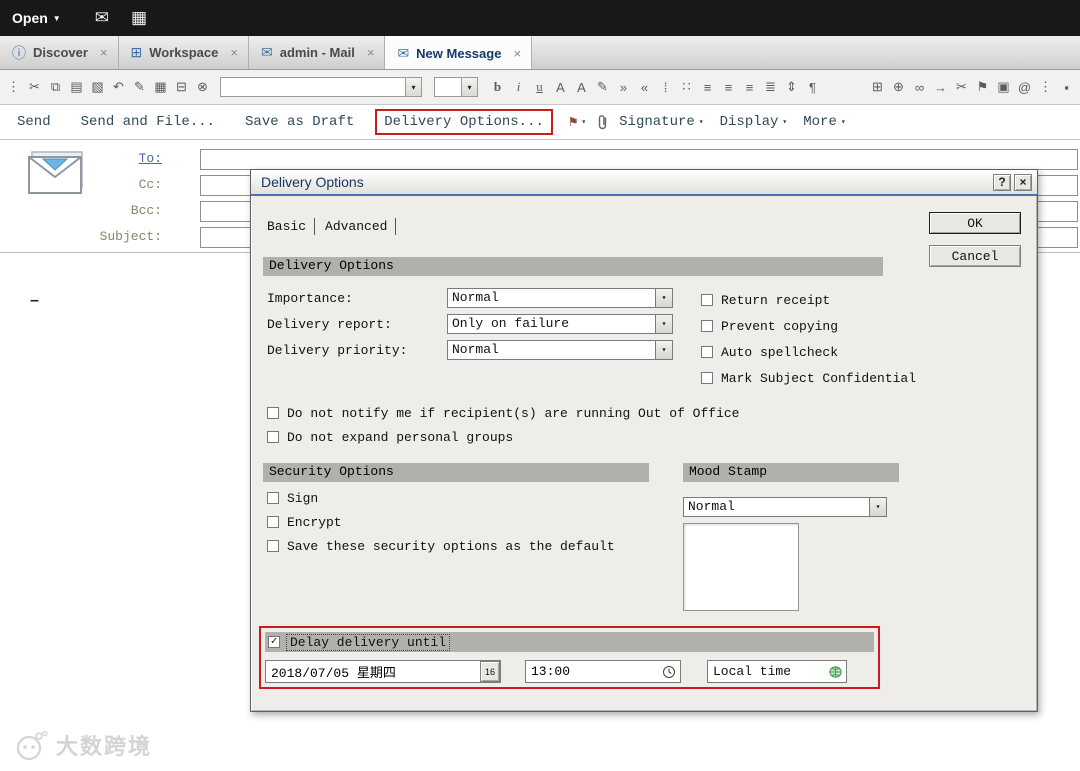  What do you see at coordinates (940, 87) in the screenshot?
I see `forward-arrow-icon: →` at bounding box center [940, 87].